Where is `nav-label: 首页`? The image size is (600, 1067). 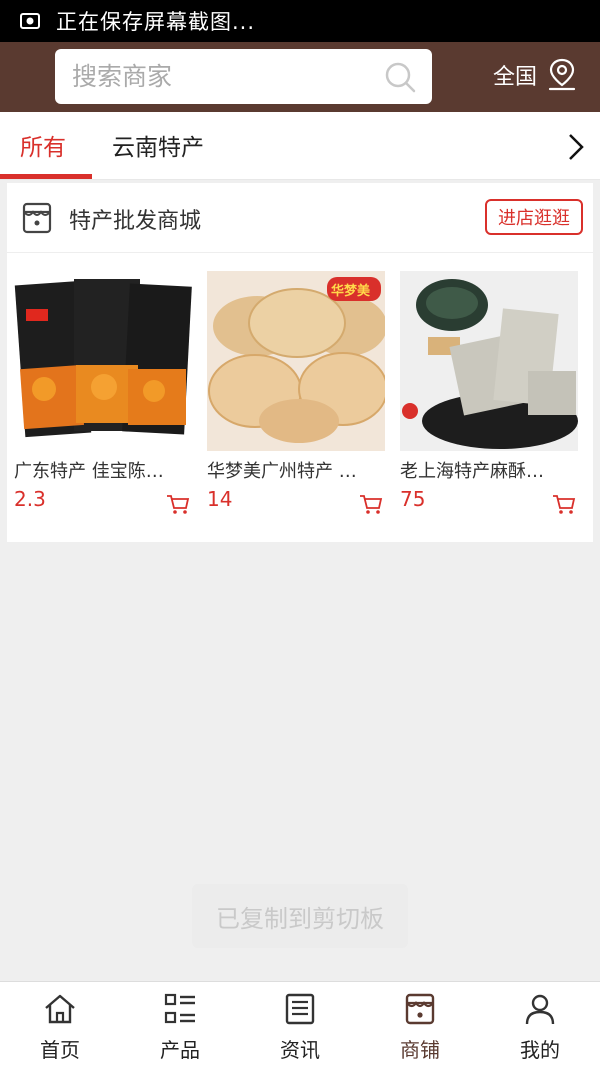
nav-label: 首页 is located at coordinates (60, 1050).